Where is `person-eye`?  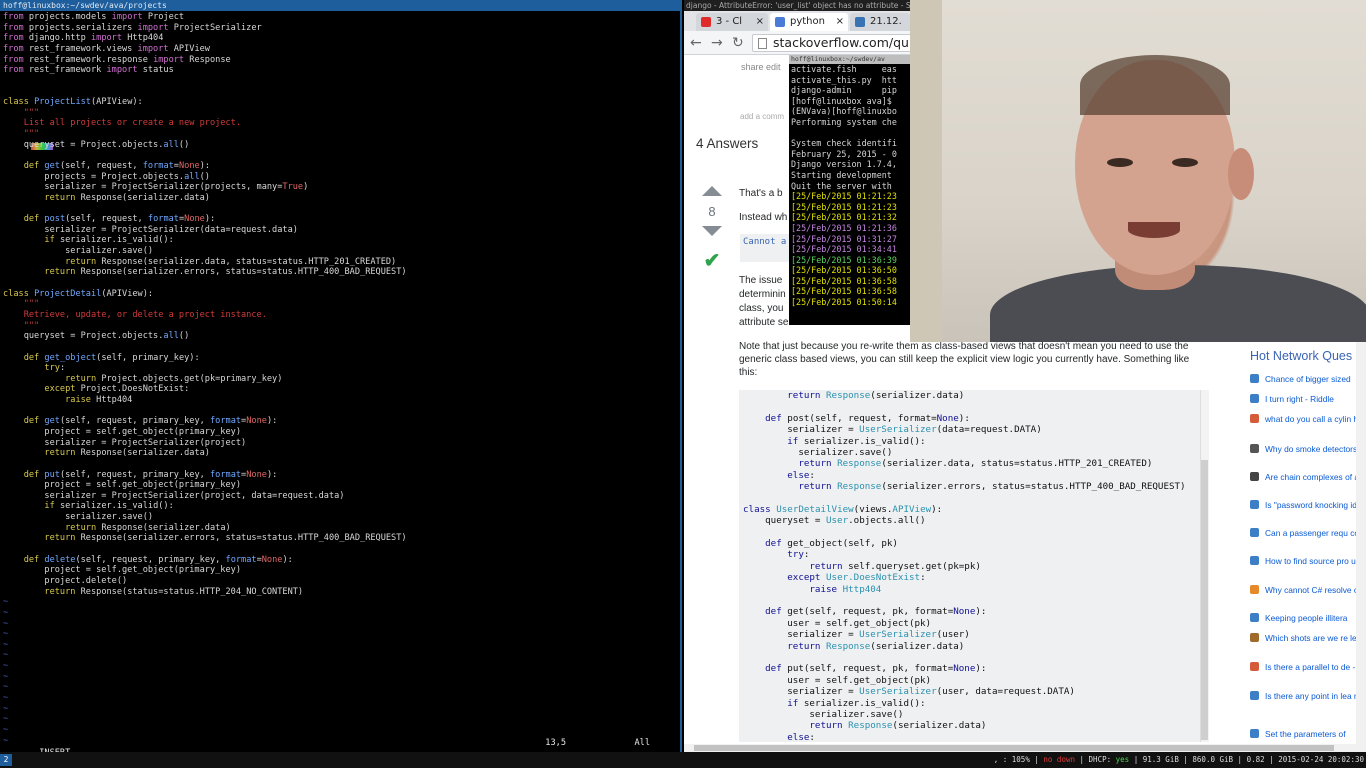 person-eye is located at coordinates (1120, 162).